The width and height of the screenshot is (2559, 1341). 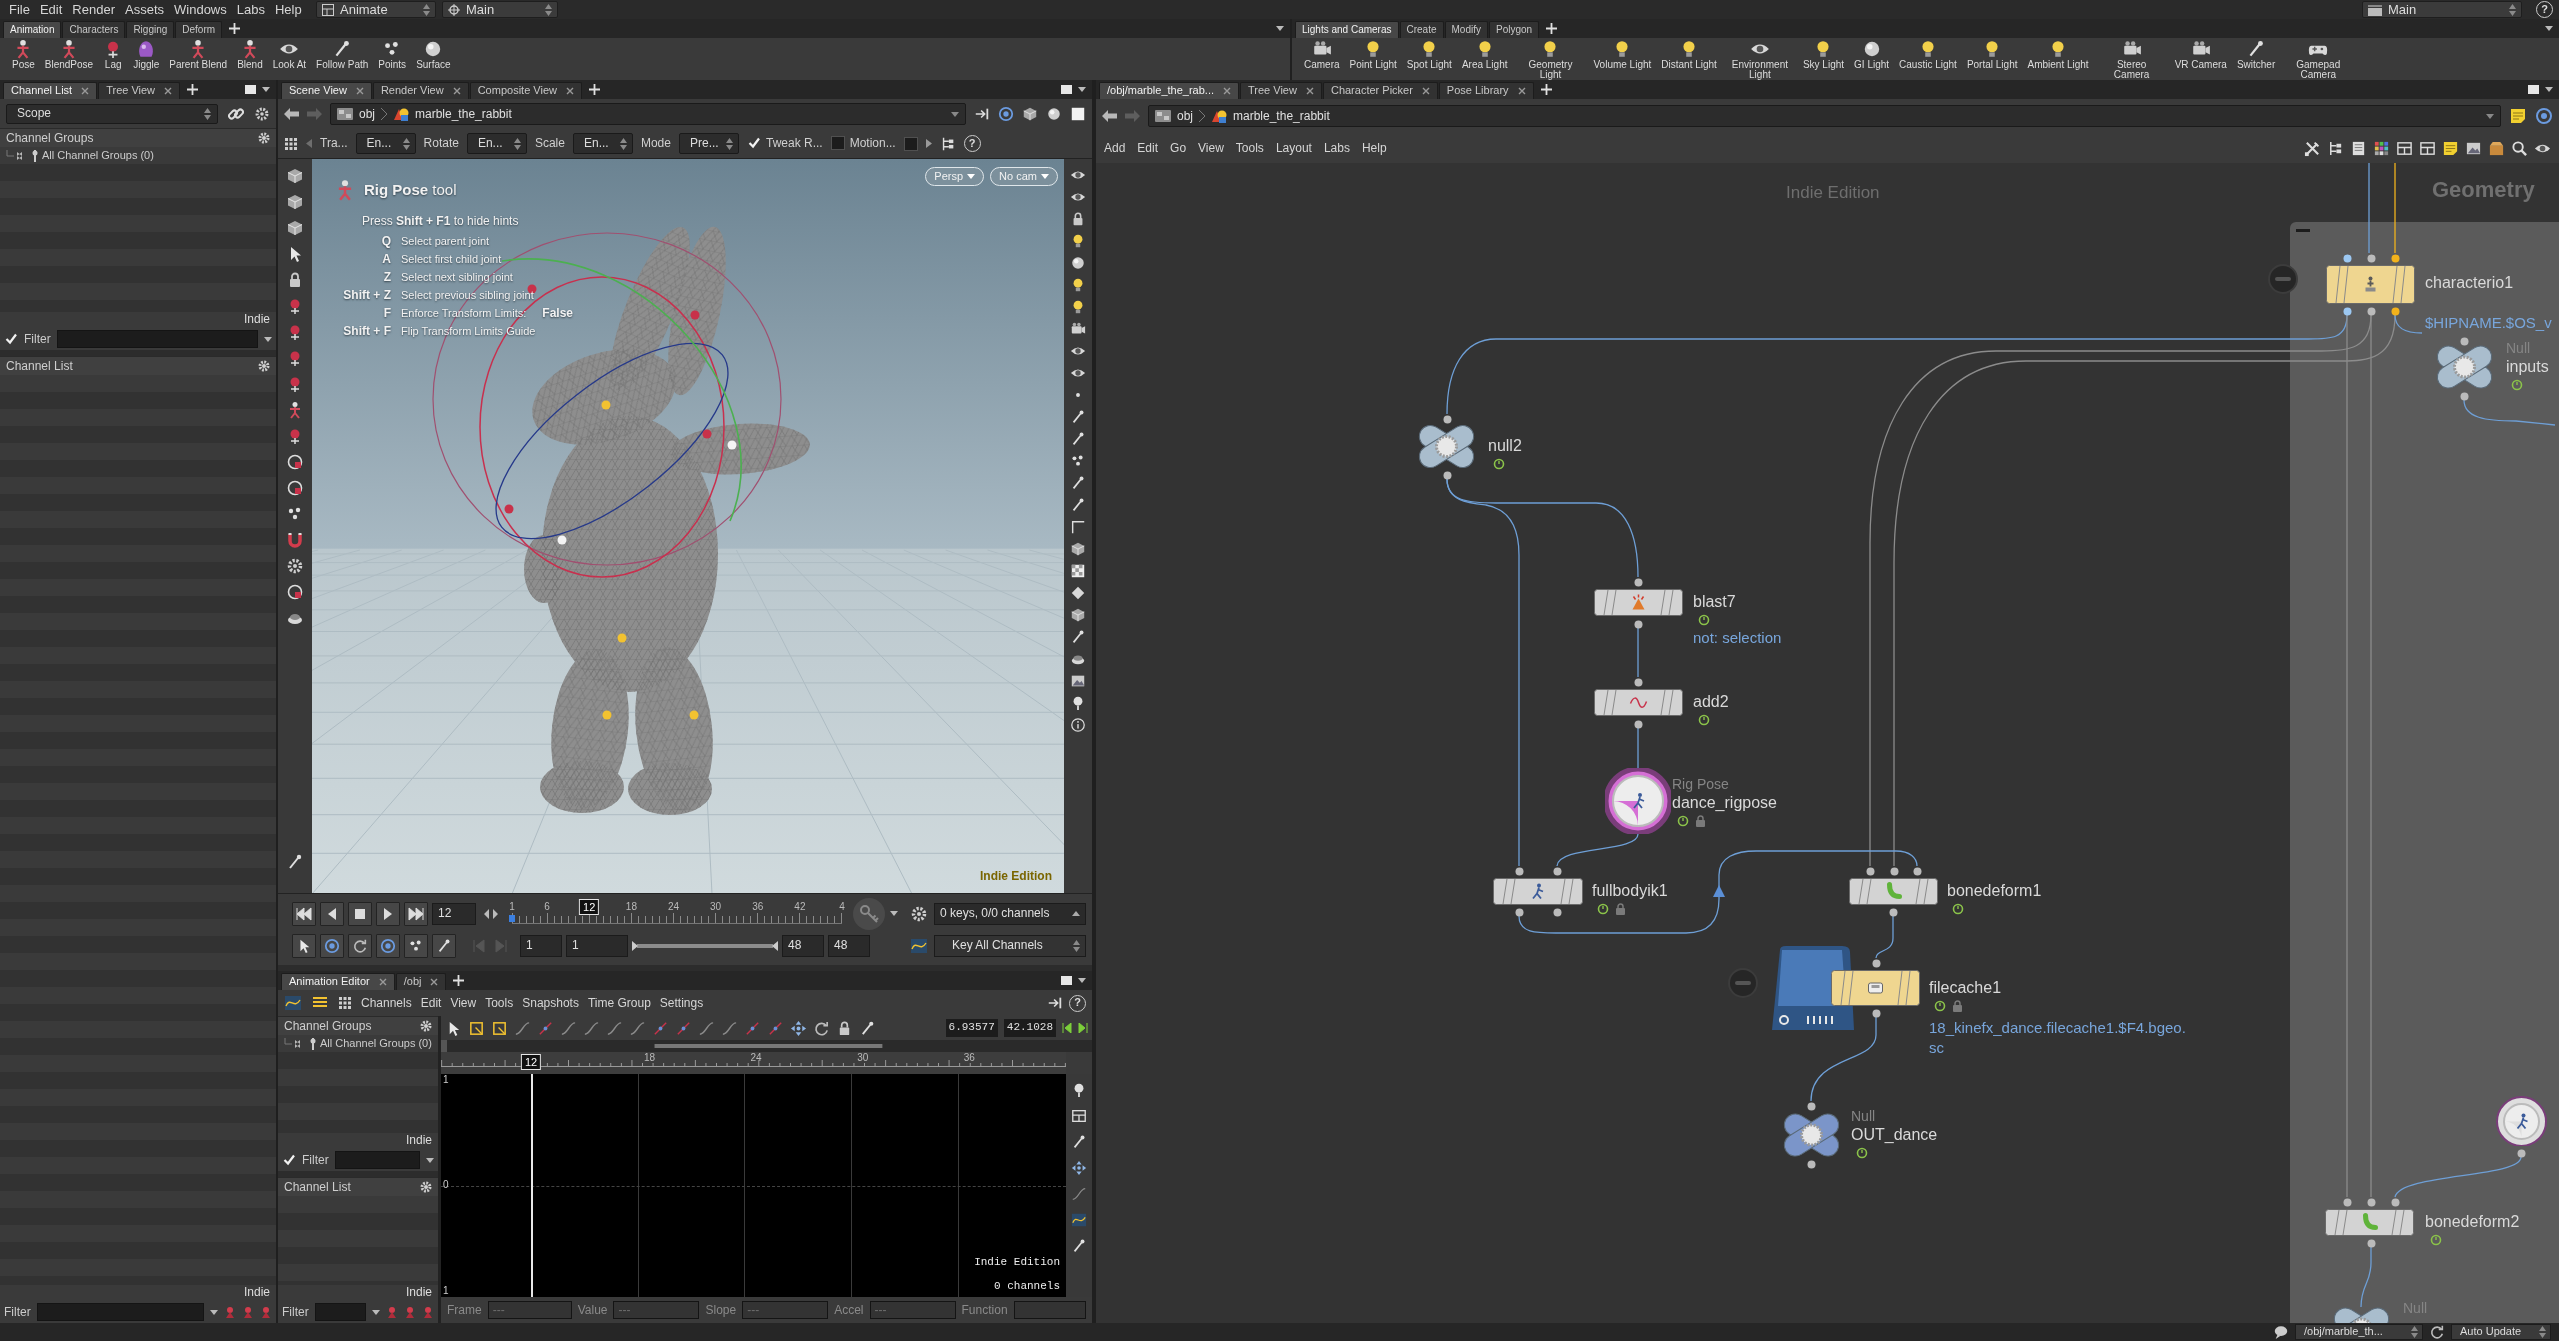 I want to click on graph-icon, so click(x=1079, y=1220).